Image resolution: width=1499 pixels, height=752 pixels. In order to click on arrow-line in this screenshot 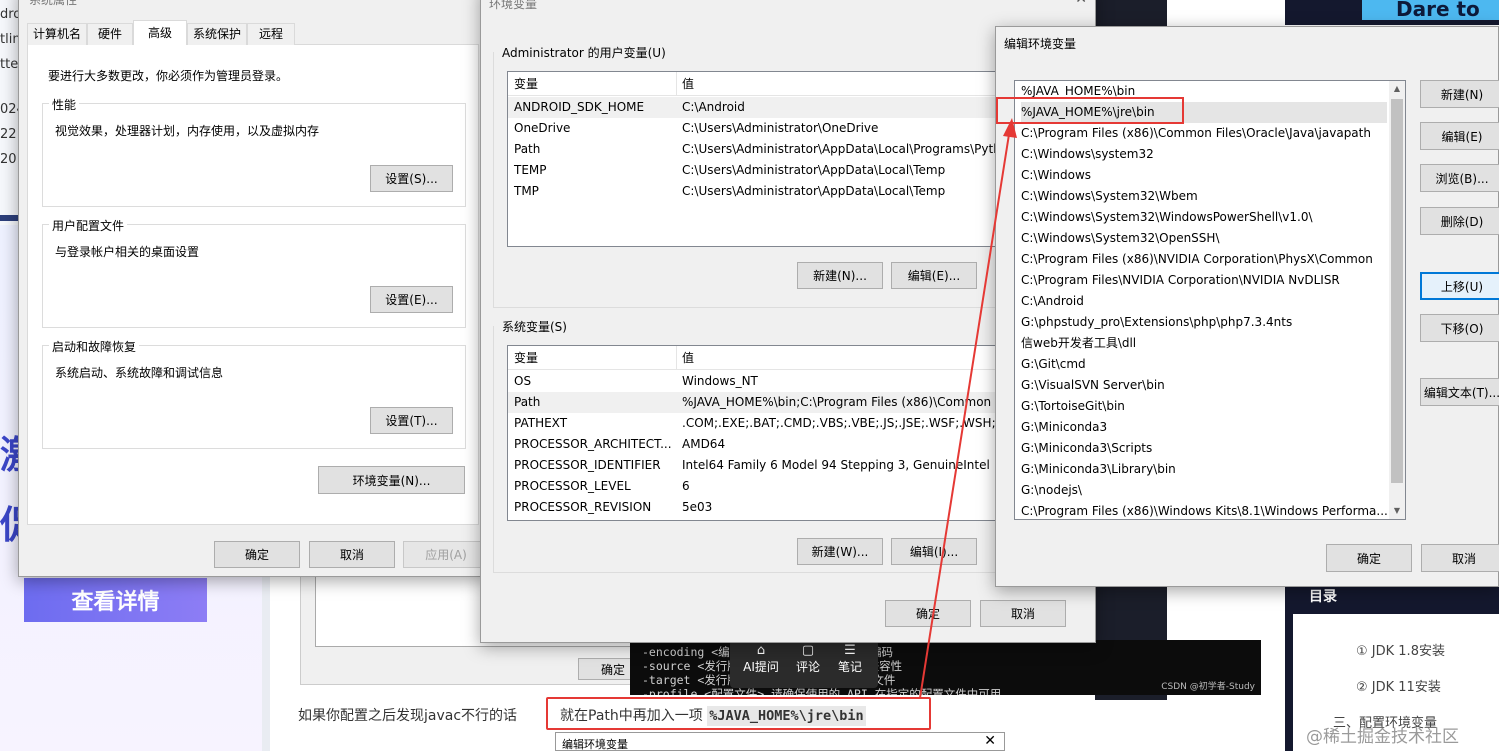, I will do `click(965, 413)`.